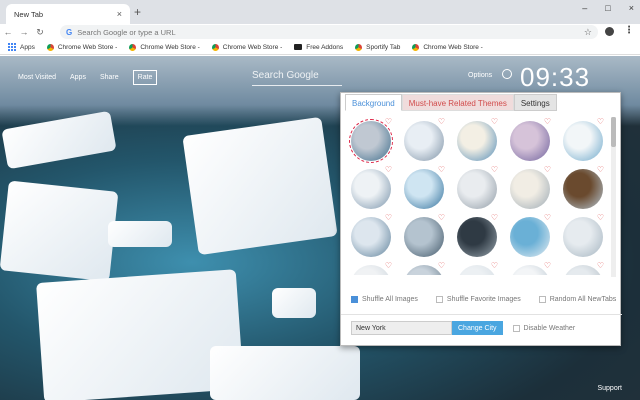 The image size is (640, 400). Describe the element at coordinates (613, 132) in the screenshot. I see `grid-scroll-thumb` at that location.